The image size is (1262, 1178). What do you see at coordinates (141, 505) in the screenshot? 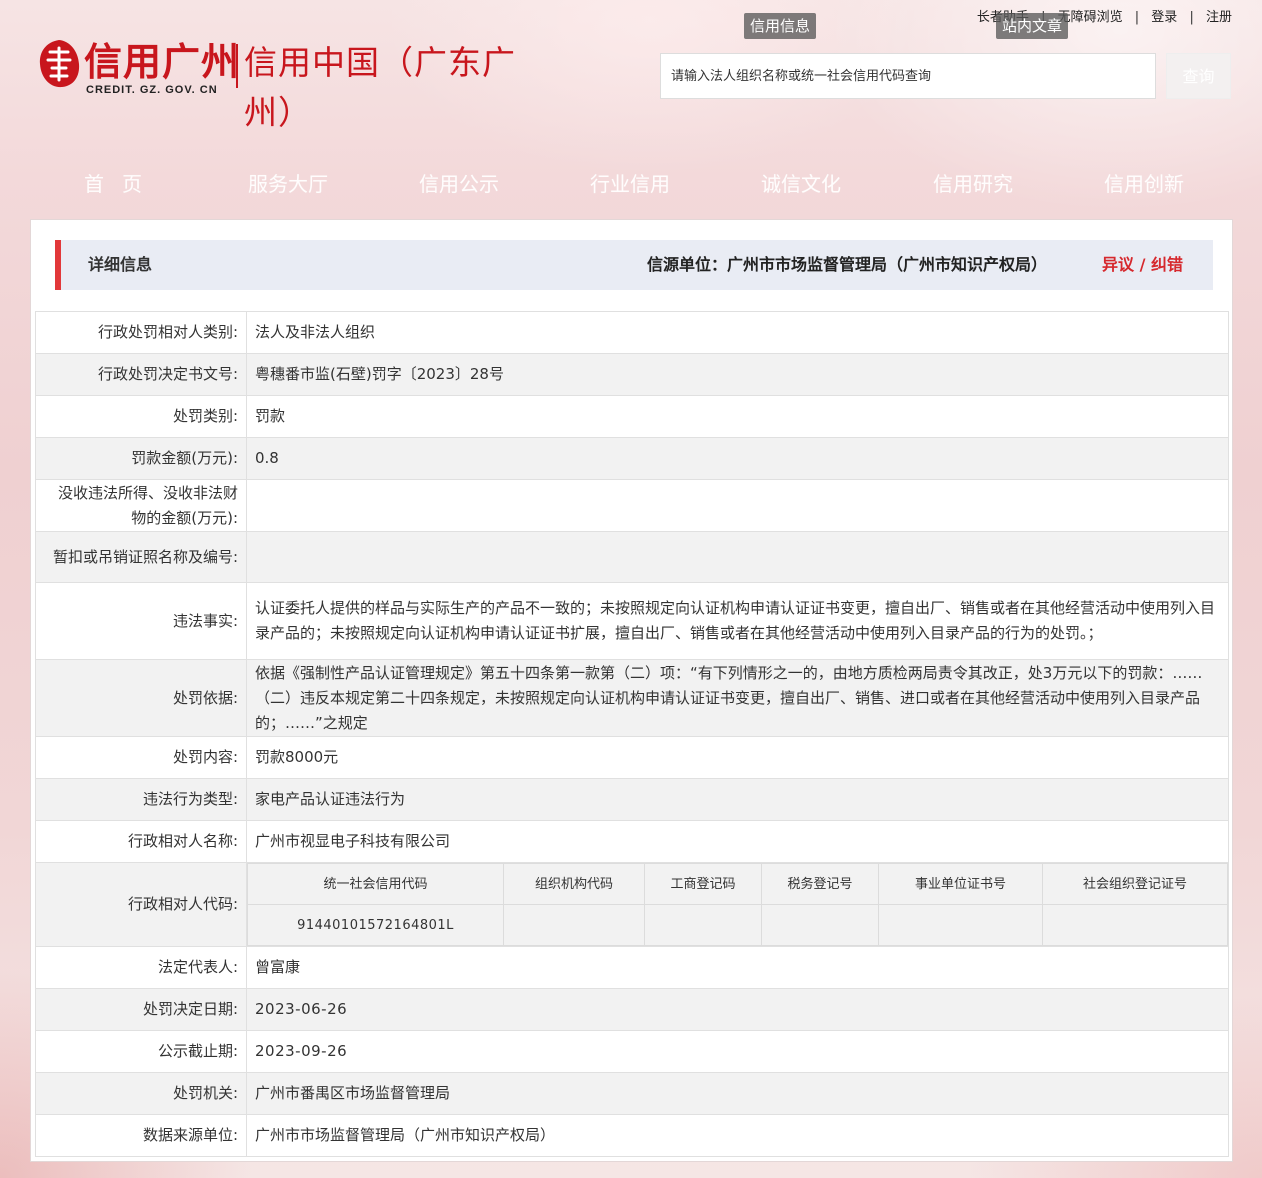
I see `row-label: 没收违法所得、没收非法财物的金额(万元):` at bounding box center [141, 505].